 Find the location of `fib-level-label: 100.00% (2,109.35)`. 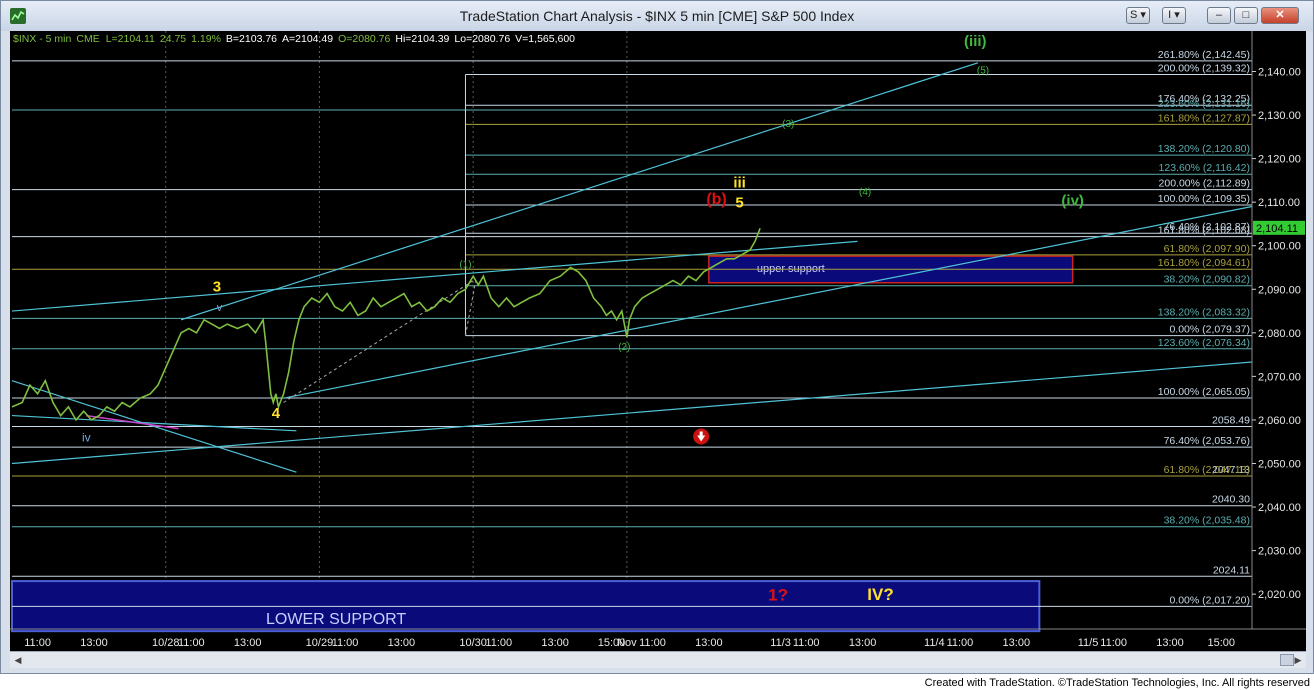

fib-level-label: 100.00% (2,109.35) is located at coordinates (1204, 199).